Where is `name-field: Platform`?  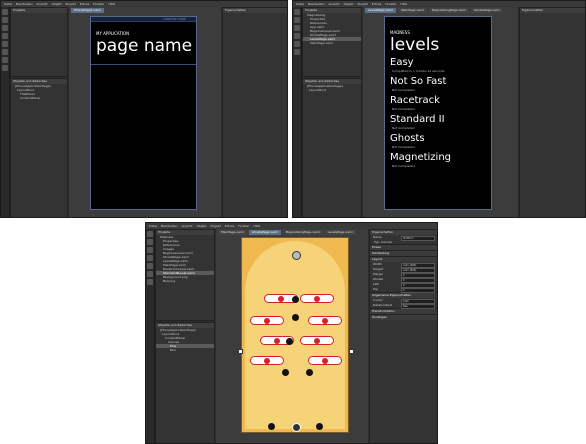 name-field: Platform is located at coordinates (418, 238).